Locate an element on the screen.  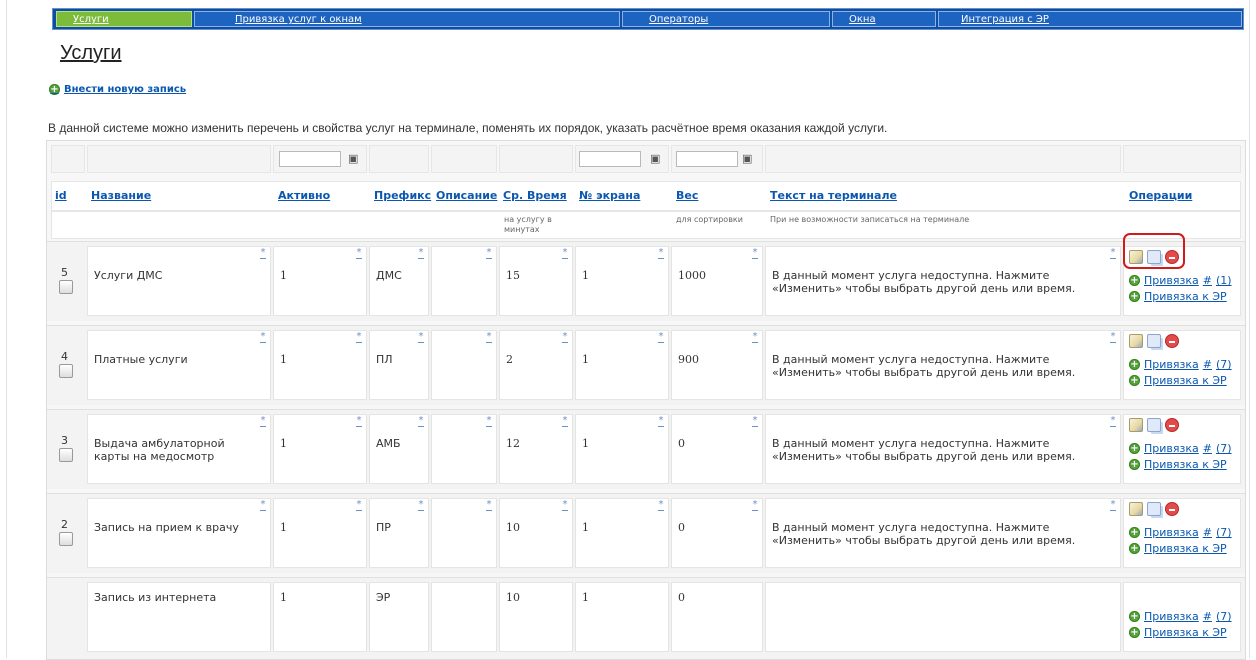
header-active: Активно is located at coordinates (304, 195).